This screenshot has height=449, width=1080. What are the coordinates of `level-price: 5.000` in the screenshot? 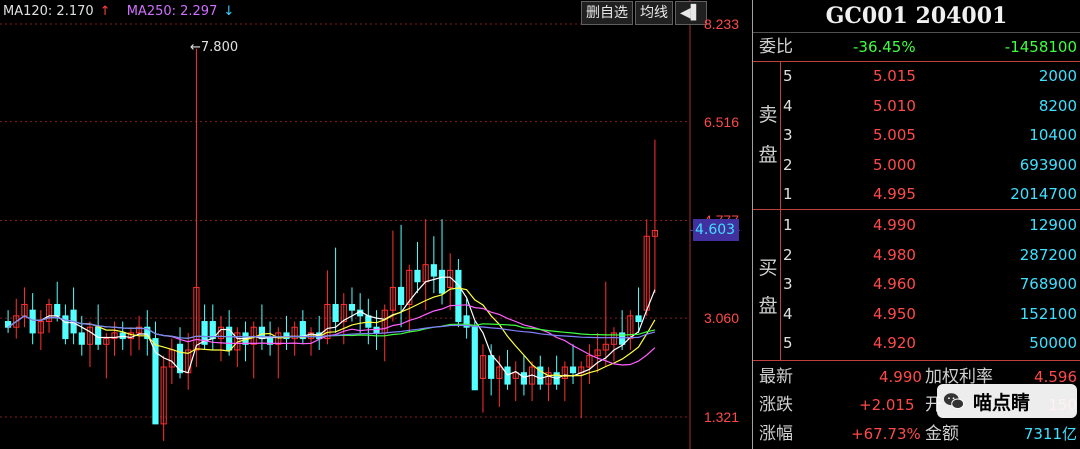 It's located at (894, 164).